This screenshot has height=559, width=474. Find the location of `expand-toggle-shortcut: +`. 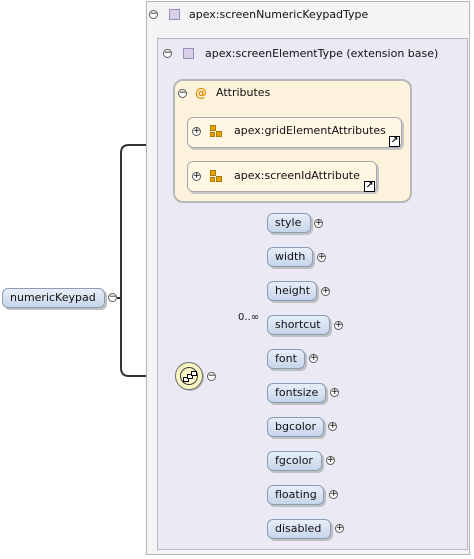

expand-toggle-shortcut: + is located at coordinates (338, 325).